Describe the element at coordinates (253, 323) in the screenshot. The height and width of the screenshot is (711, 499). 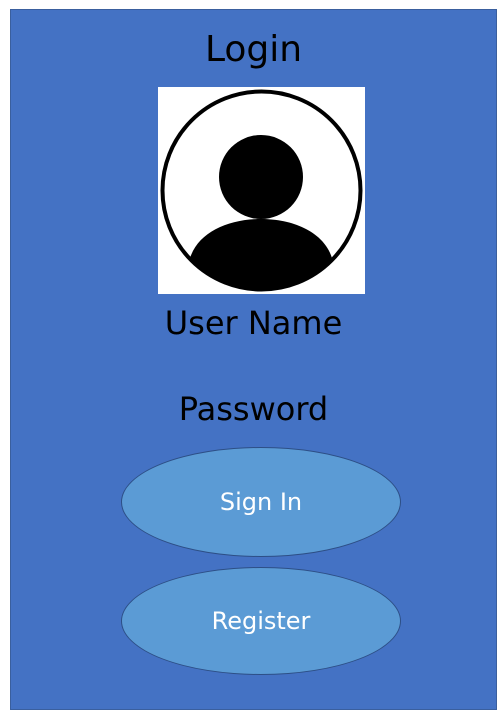
I see `username-label: User Name` at that location.